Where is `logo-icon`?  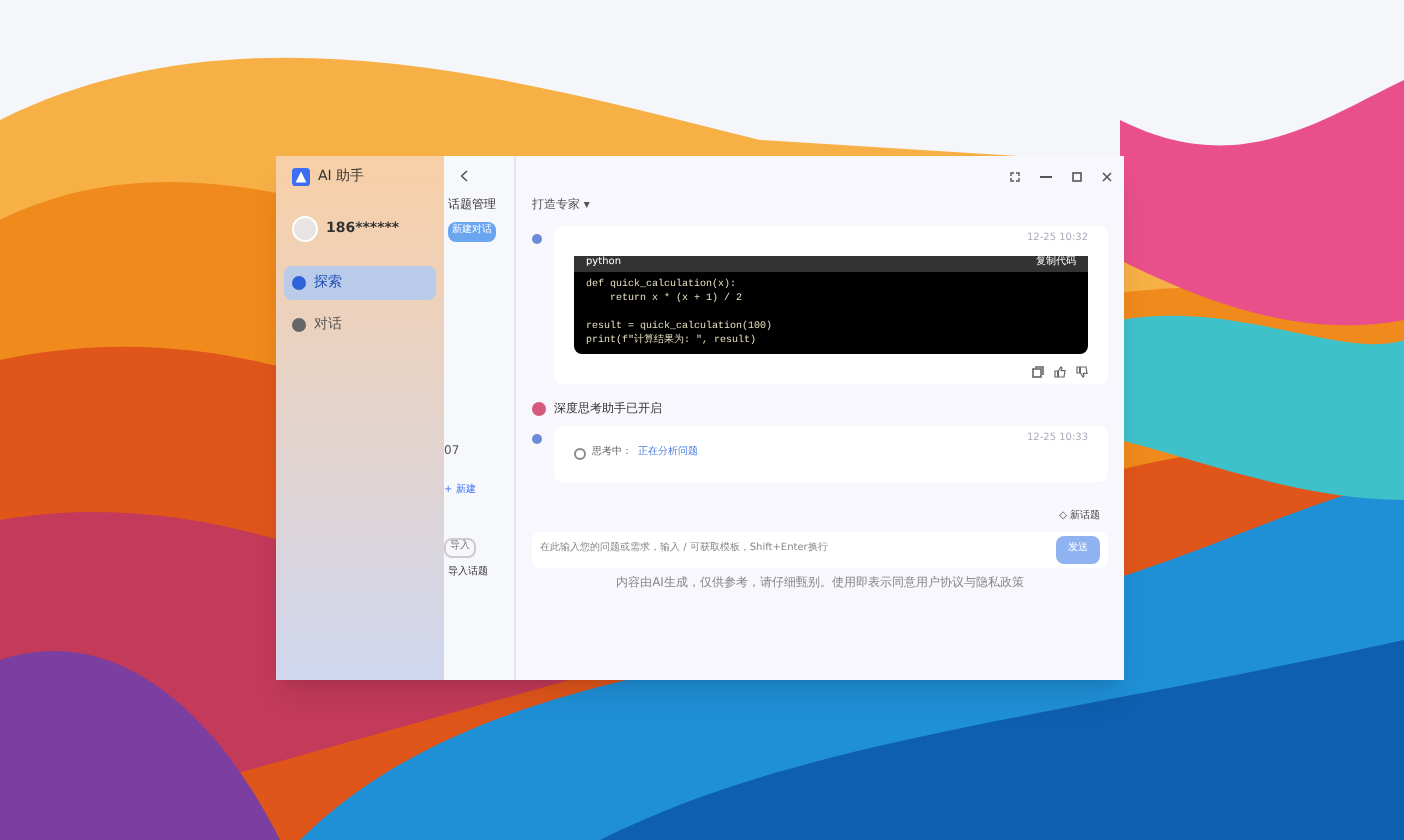
logo-icon is located at coordinates (301, 176).